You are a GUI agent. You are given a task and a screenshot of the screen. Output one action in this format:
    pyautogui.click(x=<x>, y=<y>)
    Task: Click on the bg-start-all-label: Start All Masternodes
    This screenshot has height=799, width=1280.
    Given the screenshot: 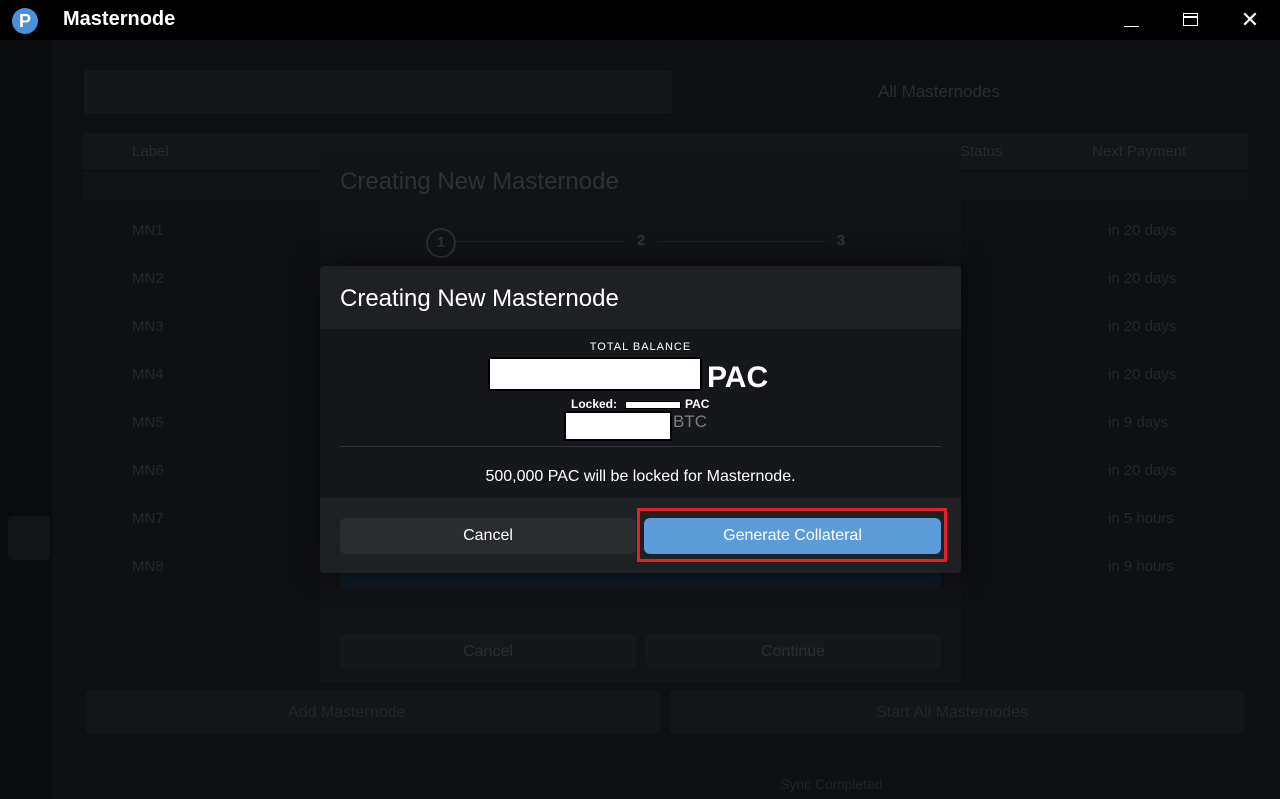 What is the action you would take?
    pyautogui.click(x=952, y=712)
    